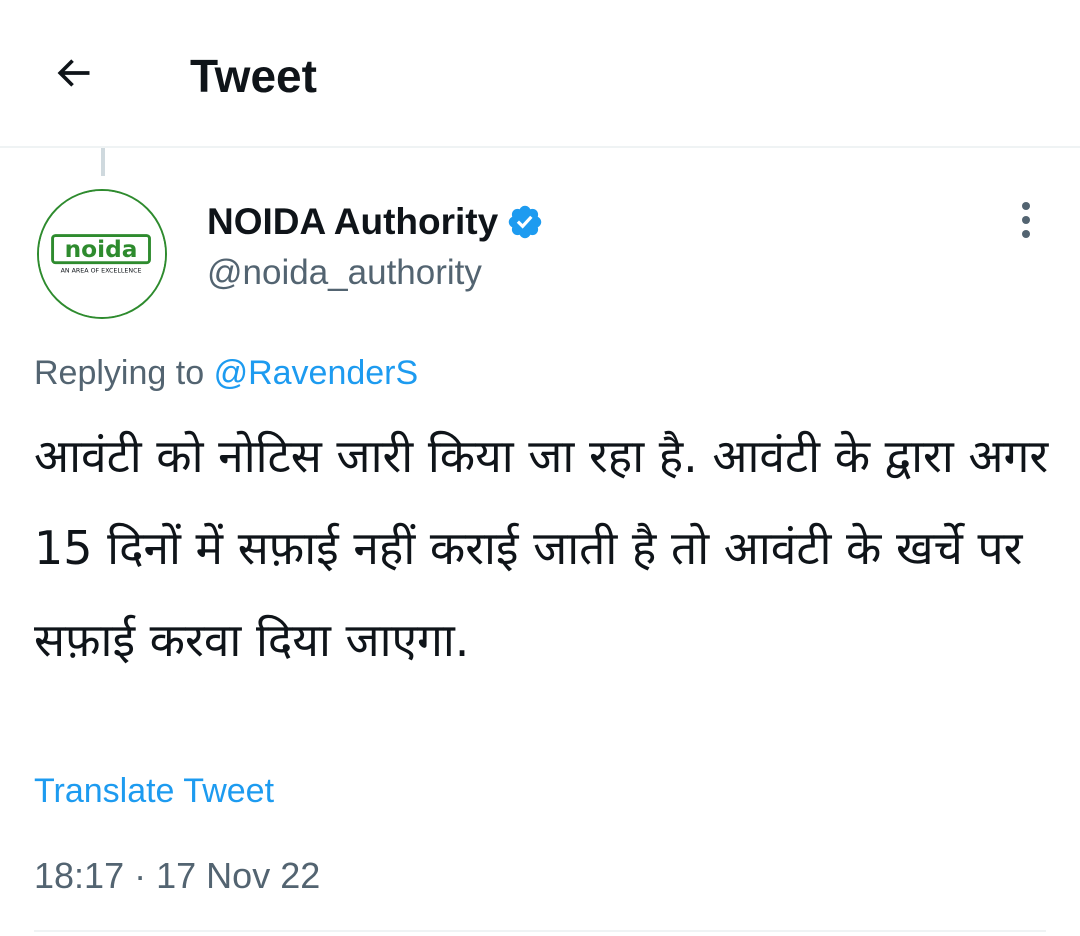 This screenshot has height=936, width=1080. What do you see at coordinates (253, 76) in the screenshot?
I see `page-title: Tweet` at bounding box center [253, 76].